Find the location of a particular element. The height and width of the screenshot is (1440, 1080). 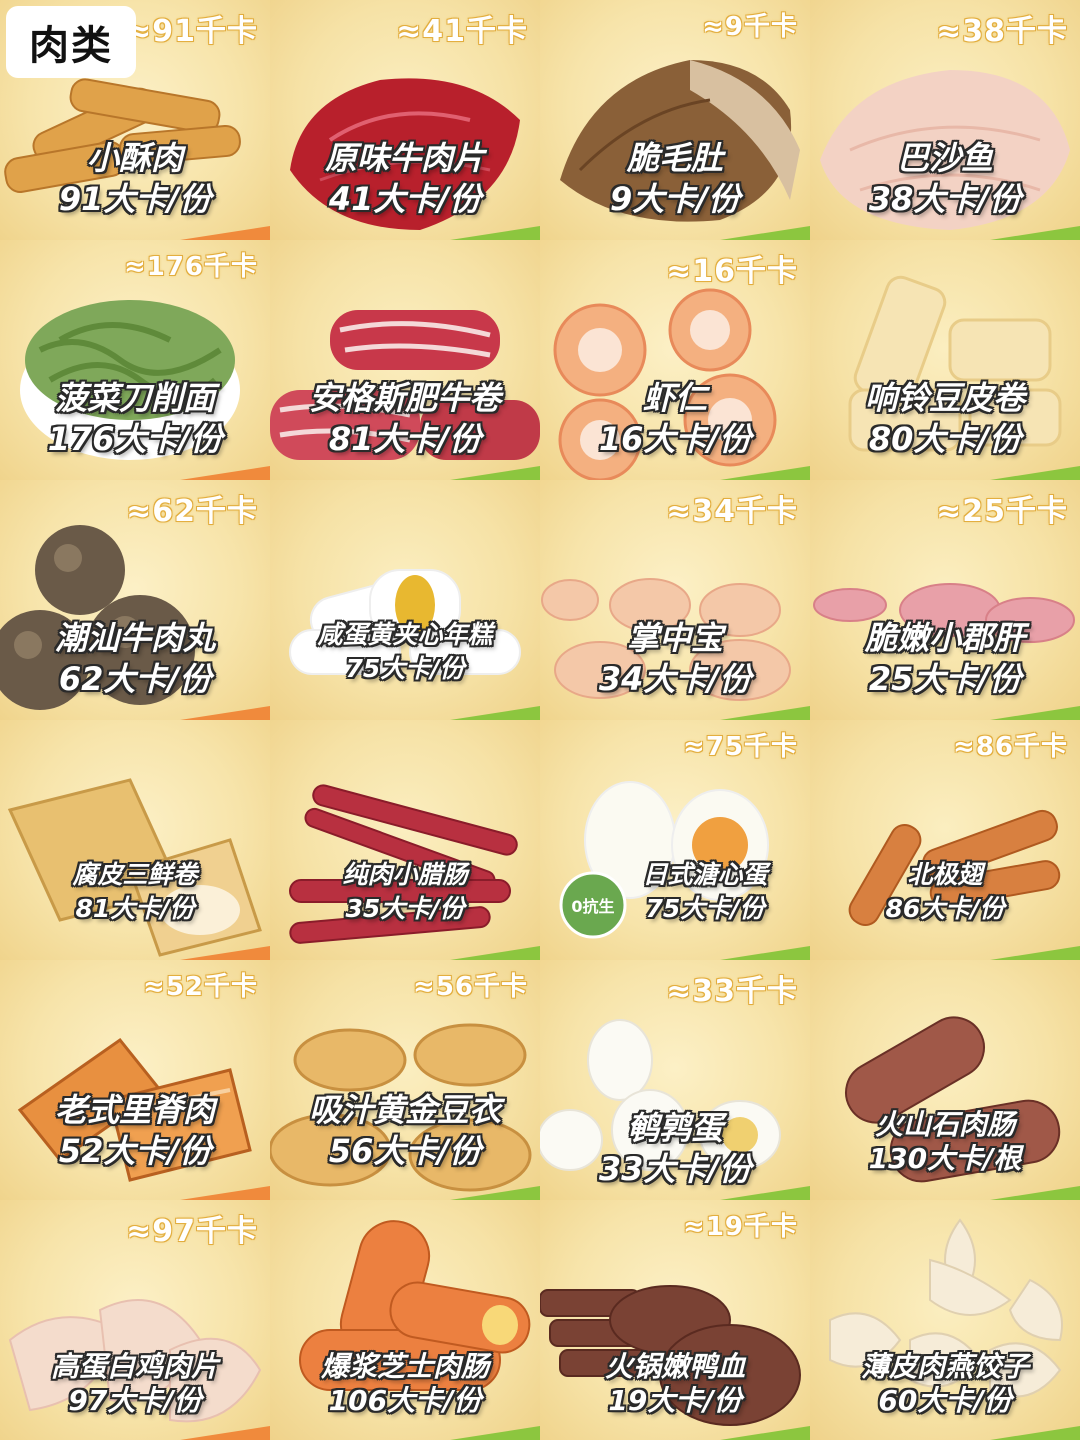

food-name: 纯肉小腊肠 is located at coordinates (405, 874).